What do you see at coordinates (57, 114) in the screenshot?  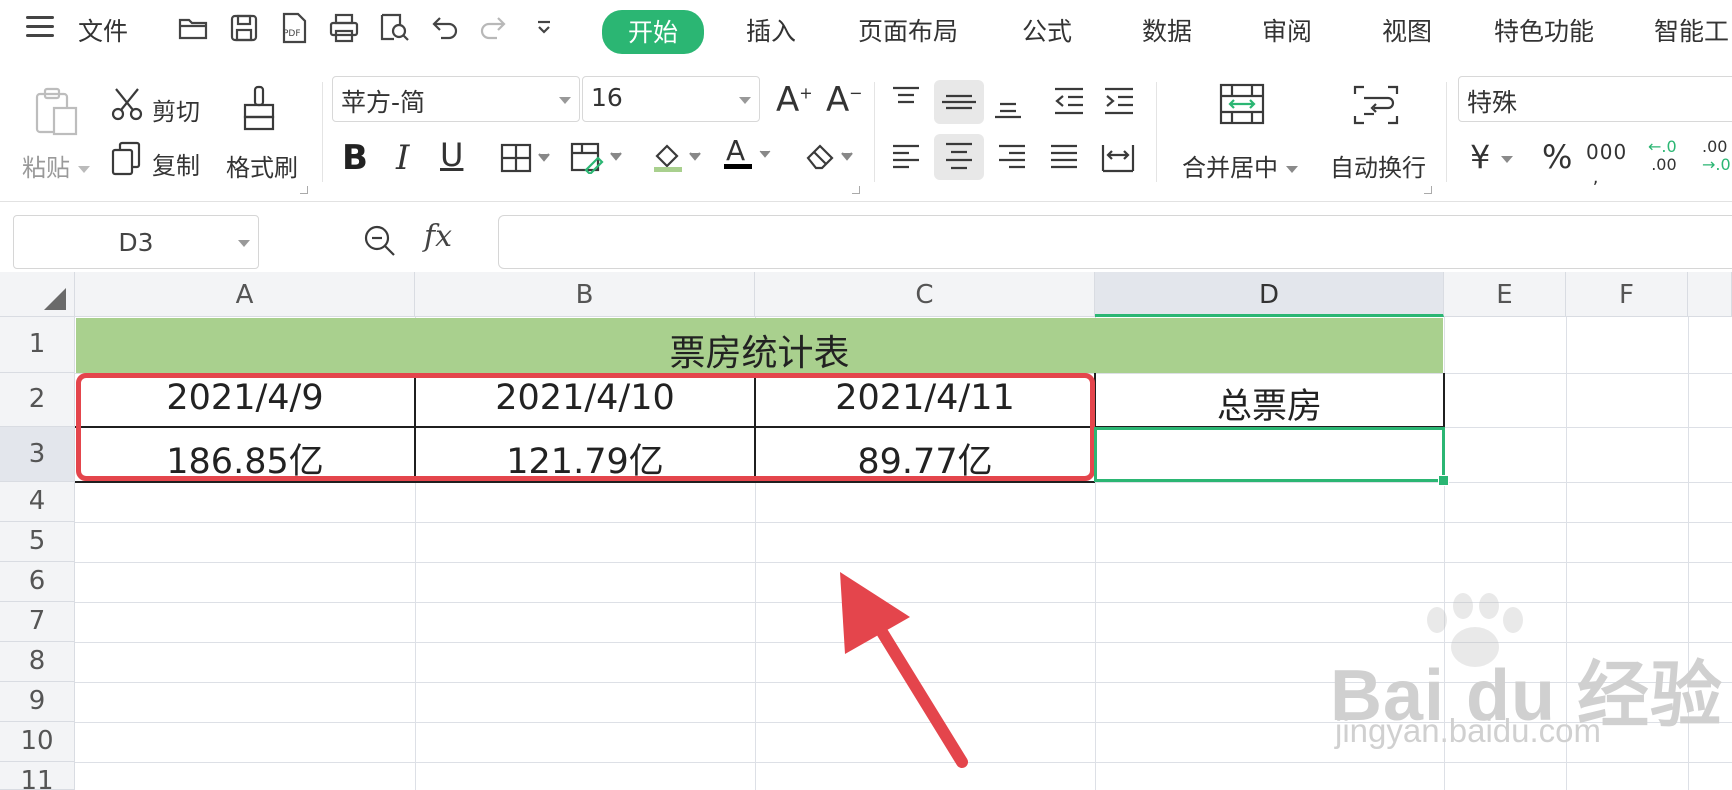 I see `paste-icon` at bounding box center [57, 114].